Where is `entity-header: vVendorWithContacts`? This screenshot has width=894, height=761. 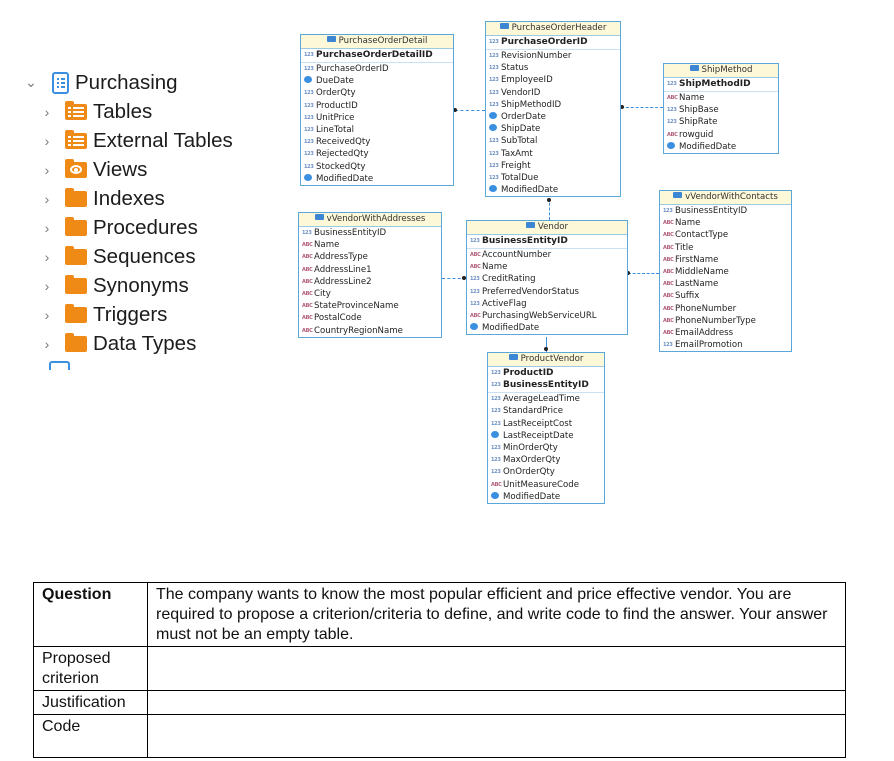
entity-header: vVendorWithContacts is located at coordinates (725, 198).